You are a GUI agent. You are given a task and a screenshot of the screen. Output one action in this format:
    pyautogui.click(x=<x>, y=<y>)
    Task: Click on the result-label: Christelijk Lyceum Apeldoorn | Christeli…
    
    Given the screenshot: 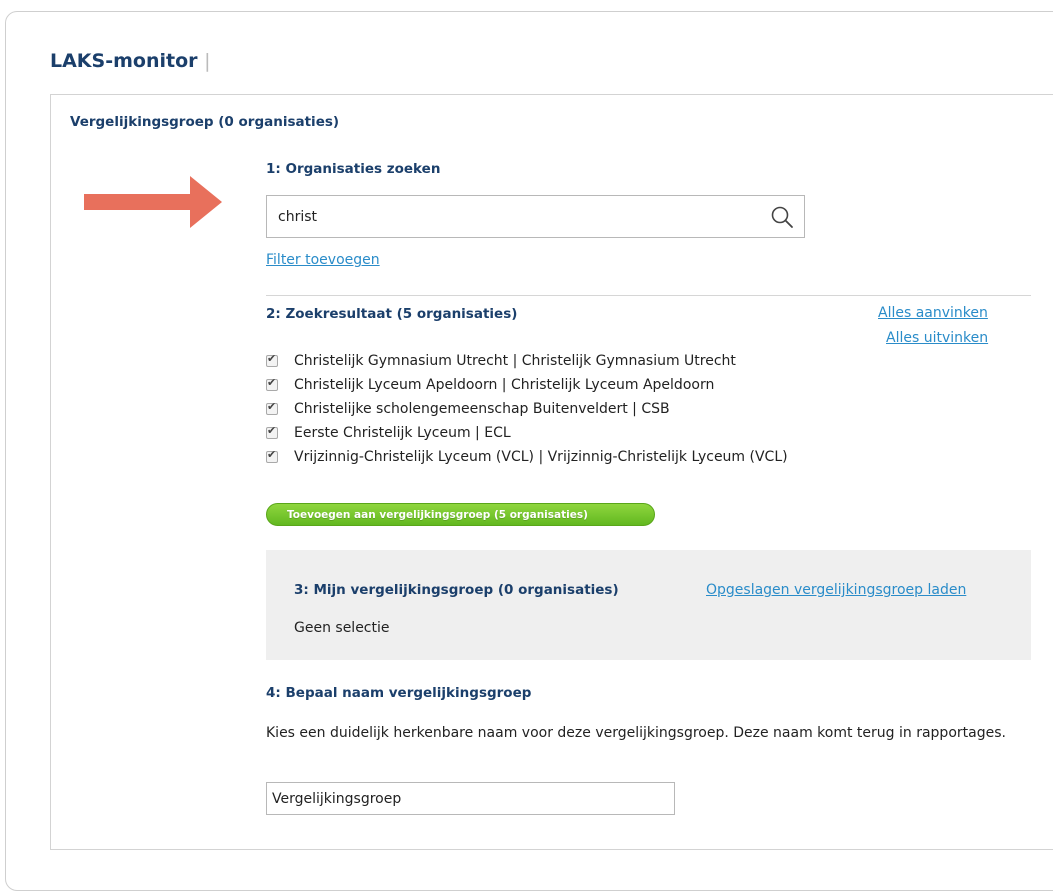 What is the action you would take?
    pyautogui.click(x=504, y=385)
    